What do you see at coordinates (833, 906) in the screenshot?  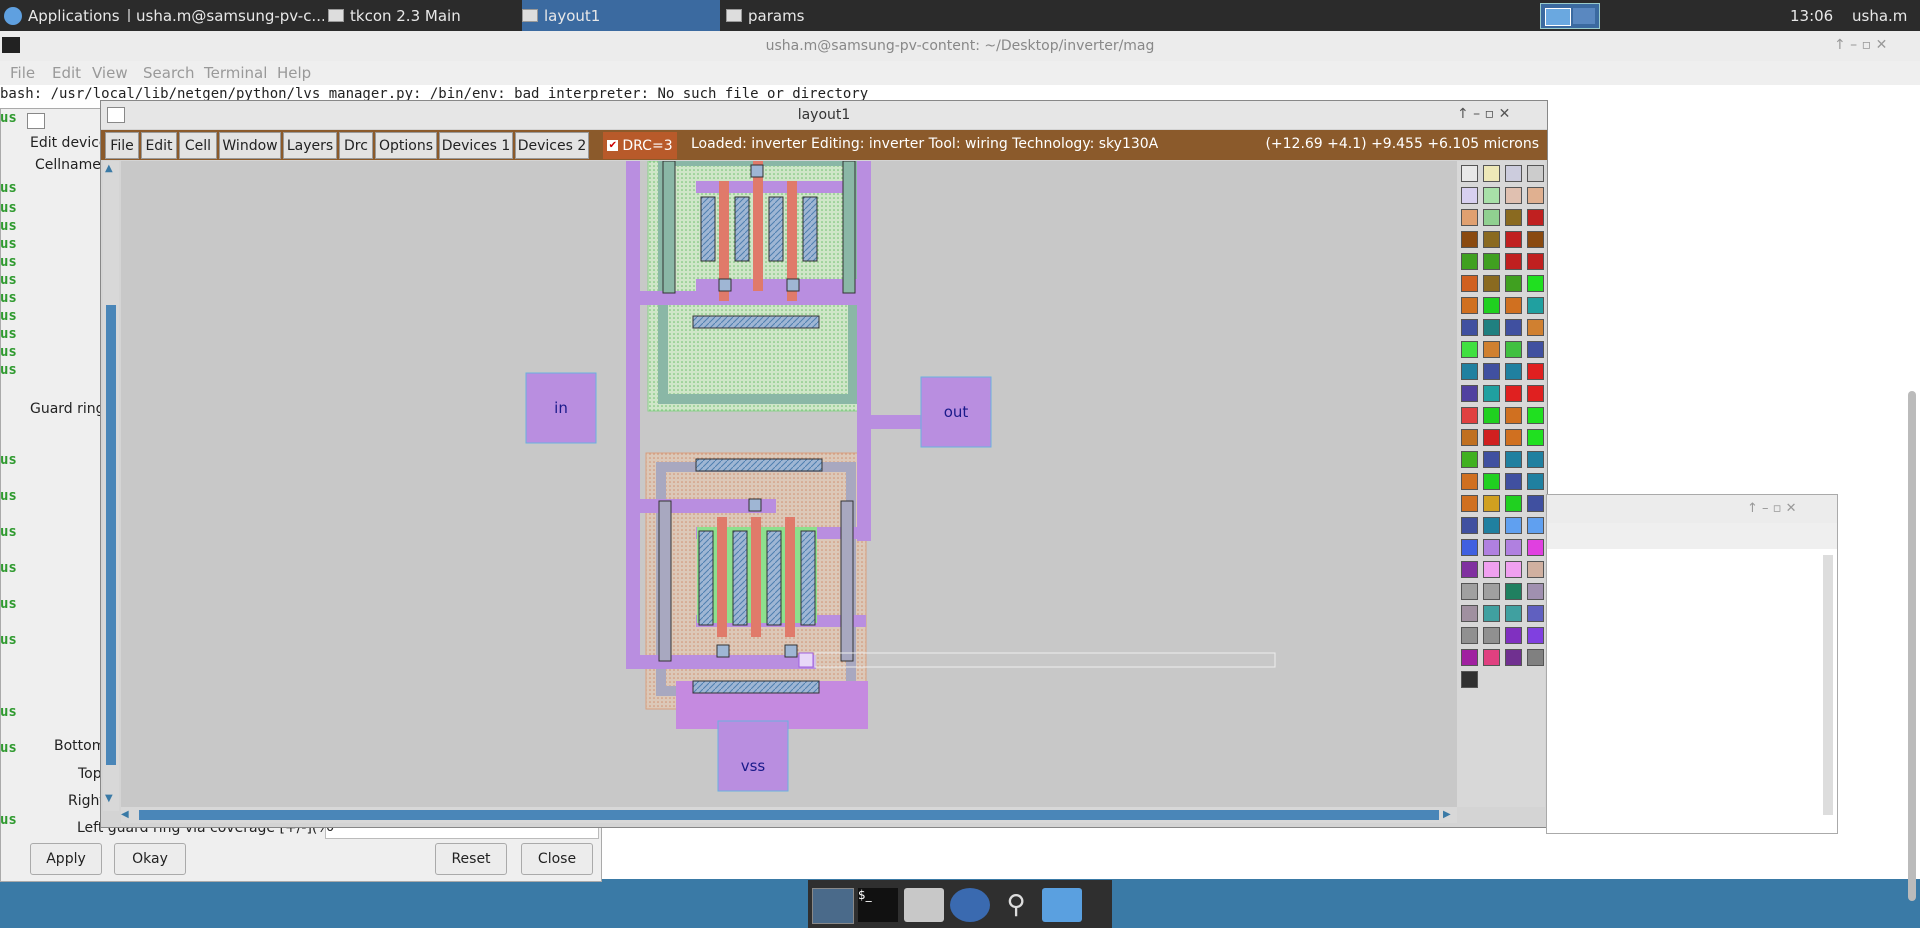 I see `show-desktop-icon` at bounding box center [833, 906].